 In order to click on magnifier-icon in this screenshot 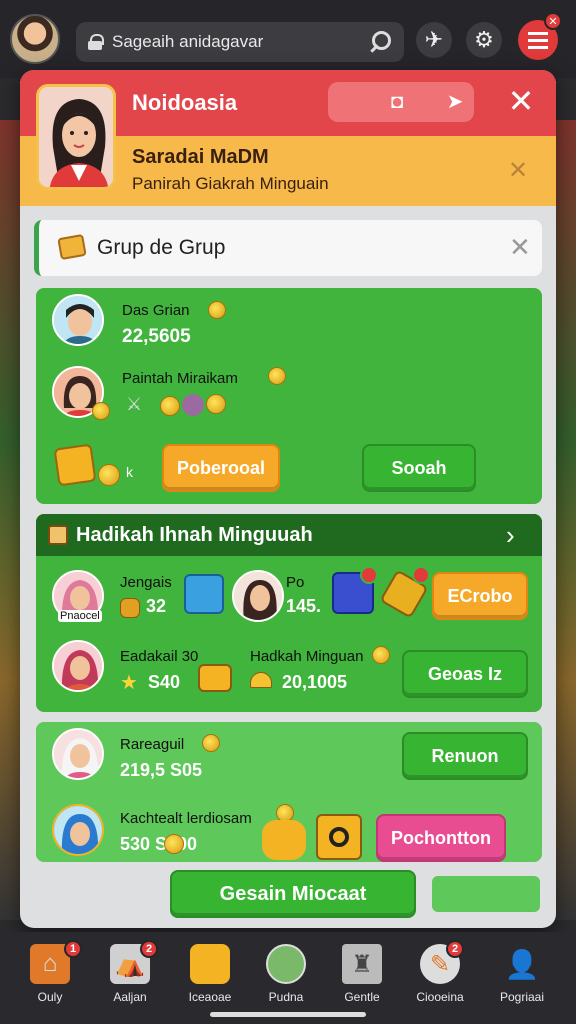, I will do `click(339, 837)`.